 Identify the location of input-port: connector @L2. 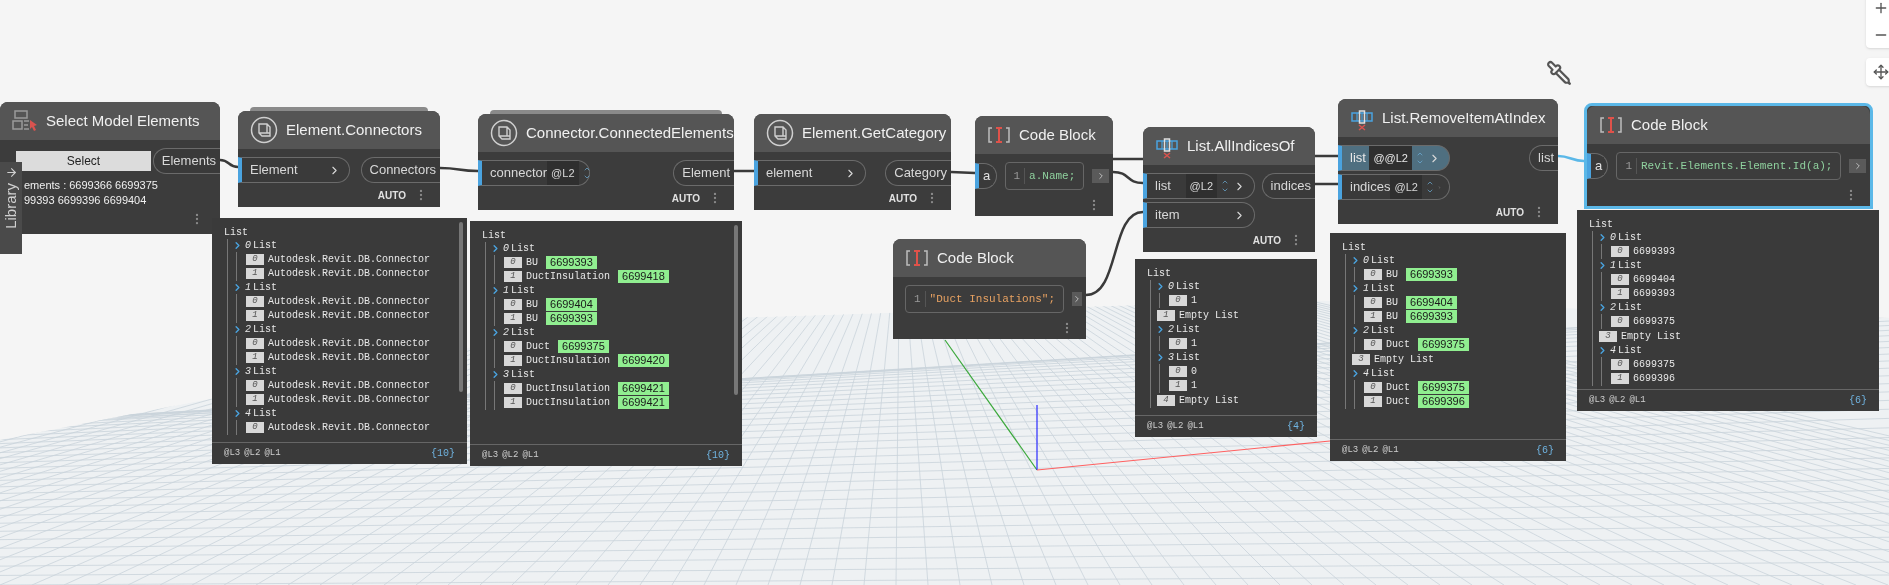
(534, 173).